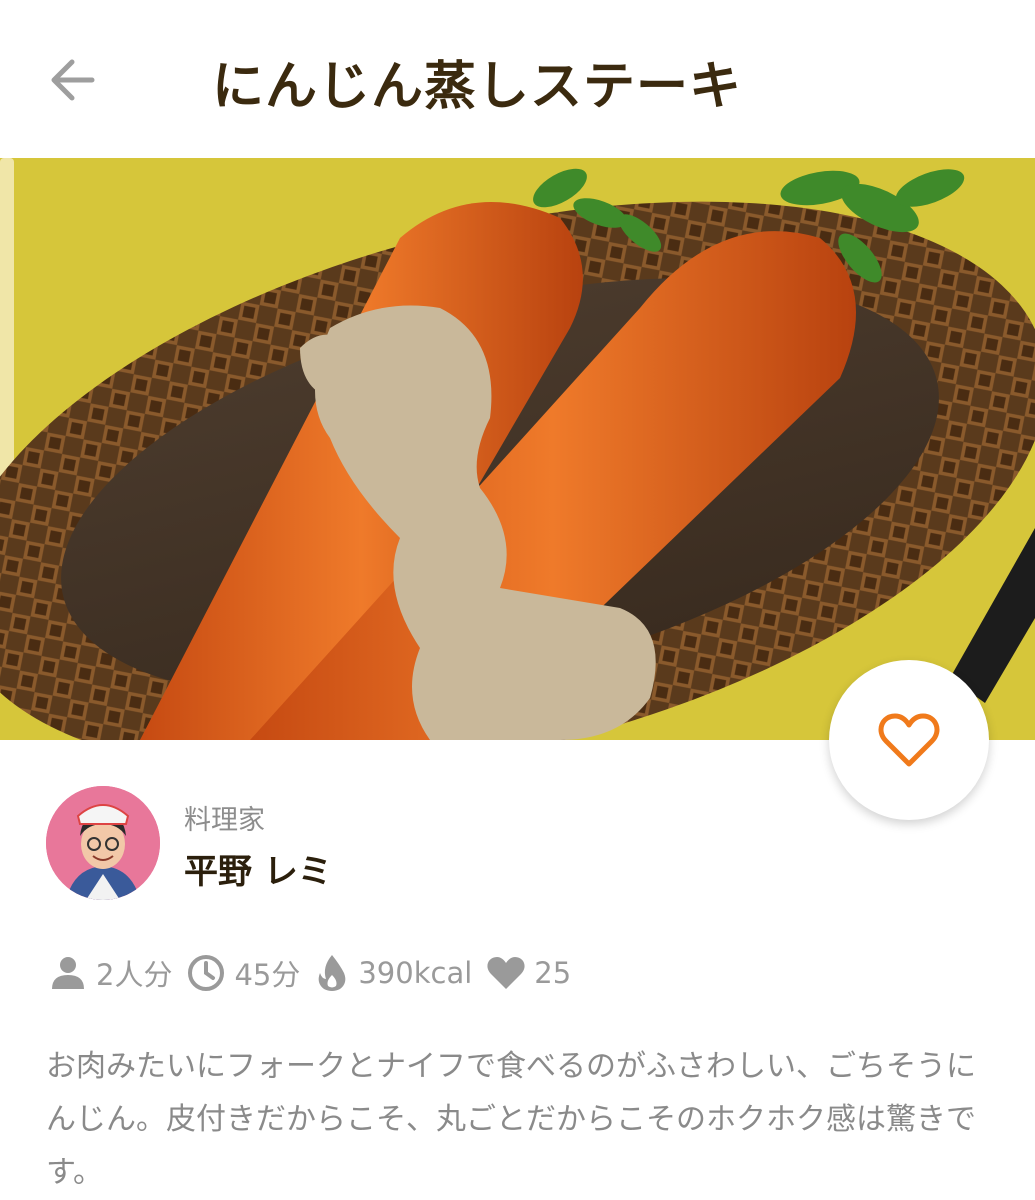 The width and height of the screenshot is (1035, 1200). I want to click on app-header: にんじん蒸しステーキ, so click(517, 79).